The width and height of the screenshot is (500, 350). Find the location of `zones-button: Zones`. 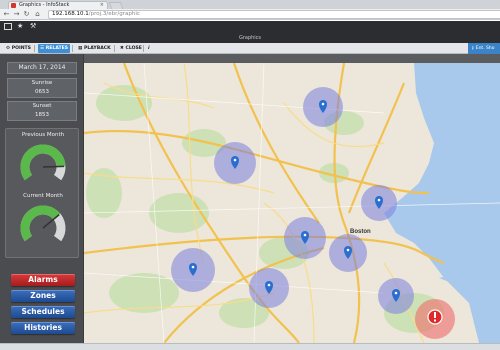

zones-button: Zones is located at coordinates (43, 296).